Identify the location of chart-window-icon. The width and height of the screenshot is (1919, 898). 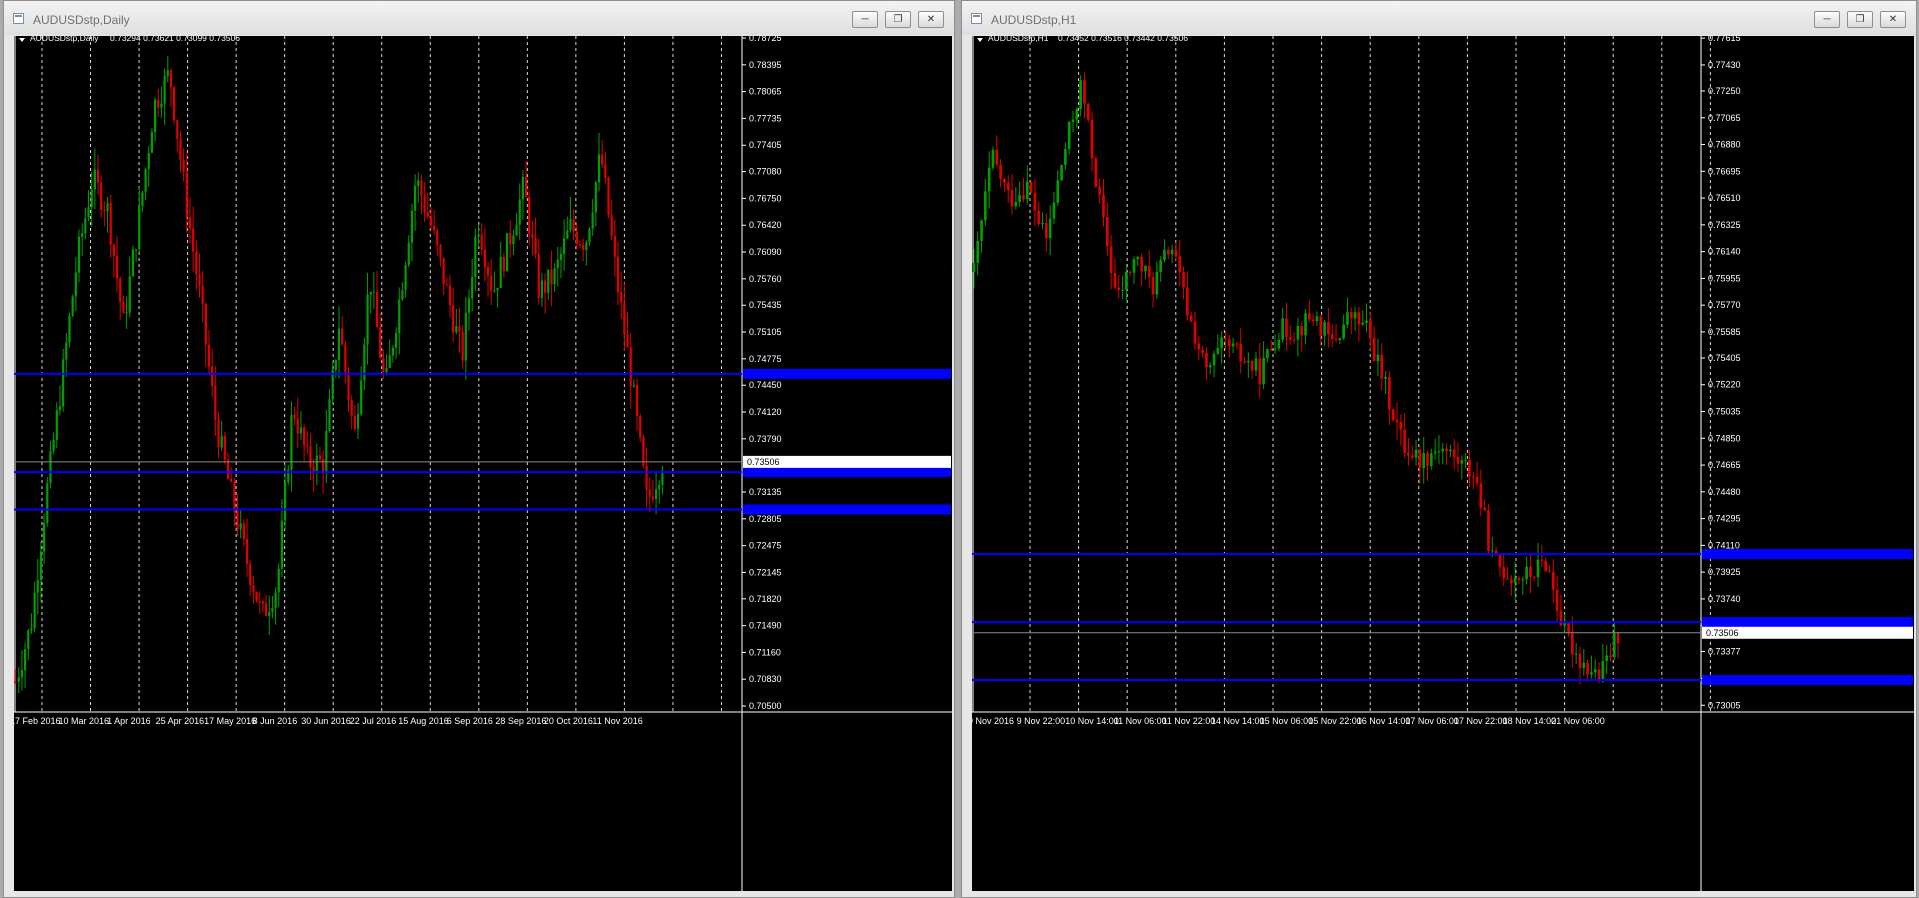
(18, 18).